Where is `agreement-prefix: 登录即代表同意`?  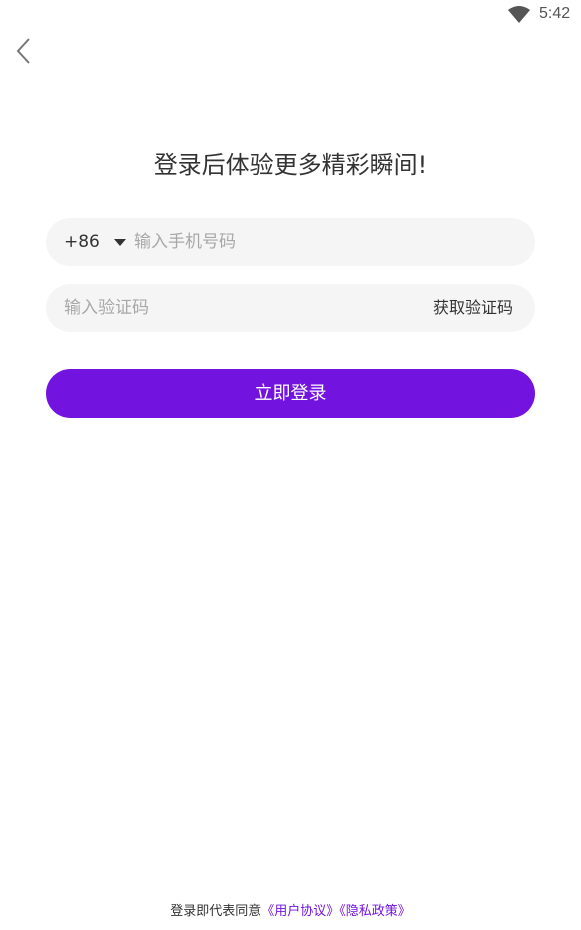
agreement-prefix: 登录即代表同意 is located at coordinates (216, 911).